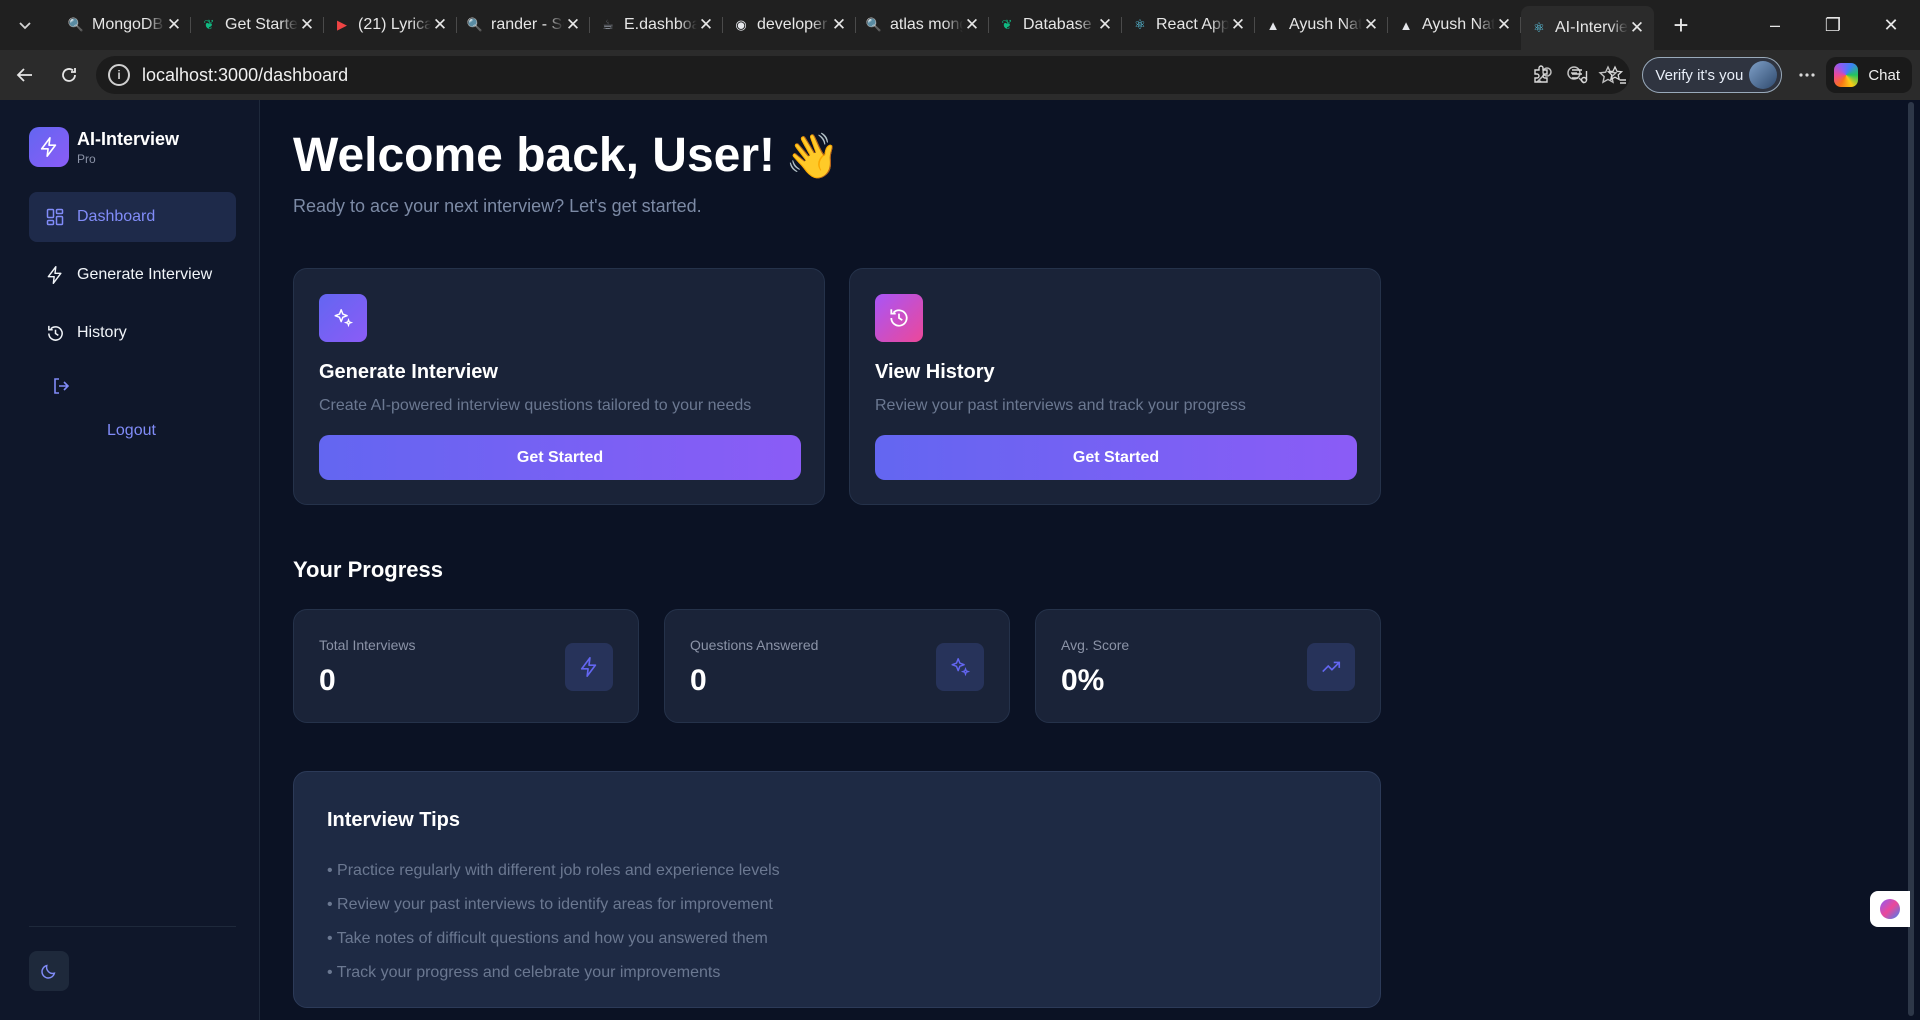  What do you see at coordinates (698, 680) in the screenshot?
I see `stat-value: 0` at bounding box center [698, 680].